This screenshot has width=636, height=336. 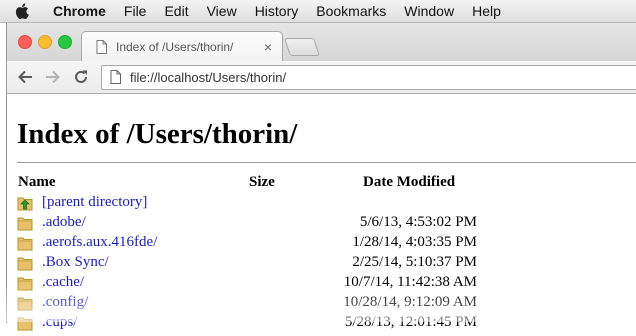 What do you see at coordinates (101, 49) in the screenshot?
I see `document-icon` at bounding box center [101, 49].